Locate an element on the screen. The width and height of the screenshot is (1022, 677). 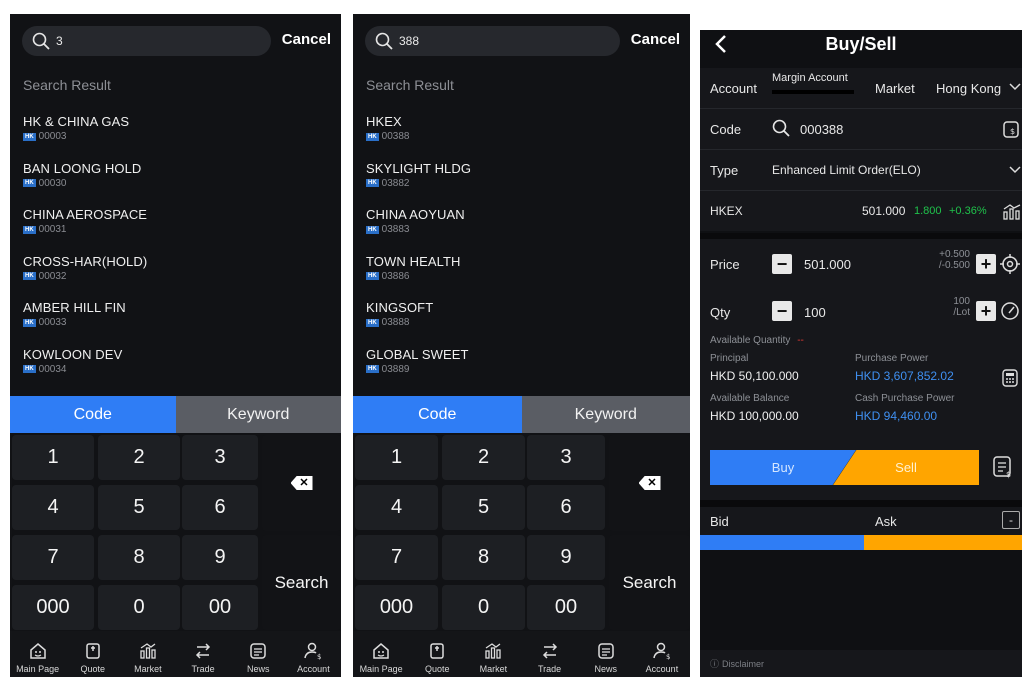
qty-input: 100 is located at coordinates (815, 312).